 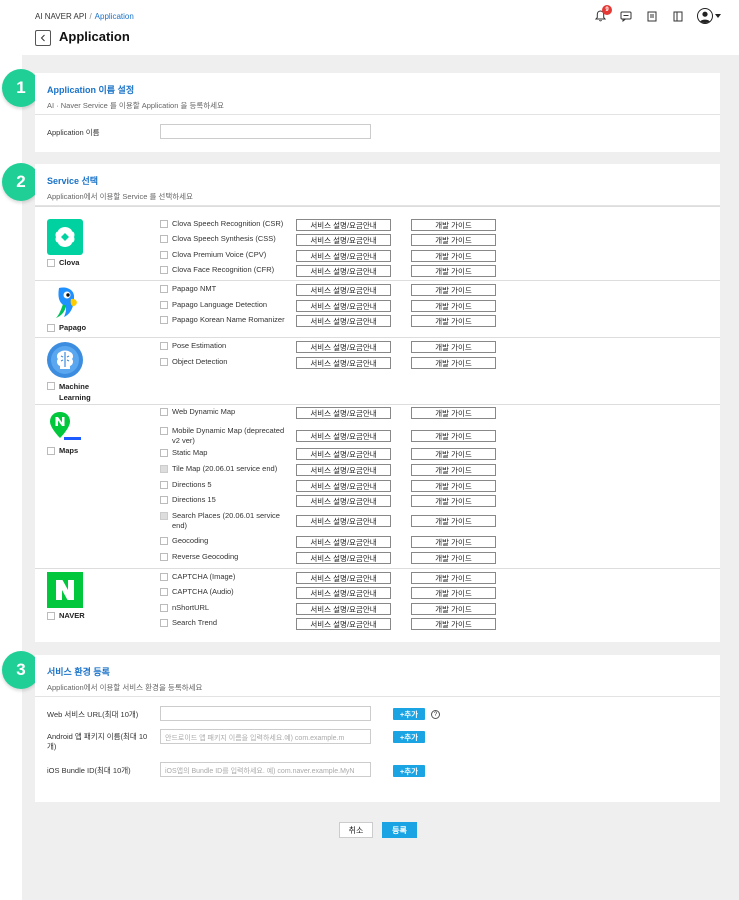 I want to click on service-group-label-clova: Clova, so click(x=63, y=262).